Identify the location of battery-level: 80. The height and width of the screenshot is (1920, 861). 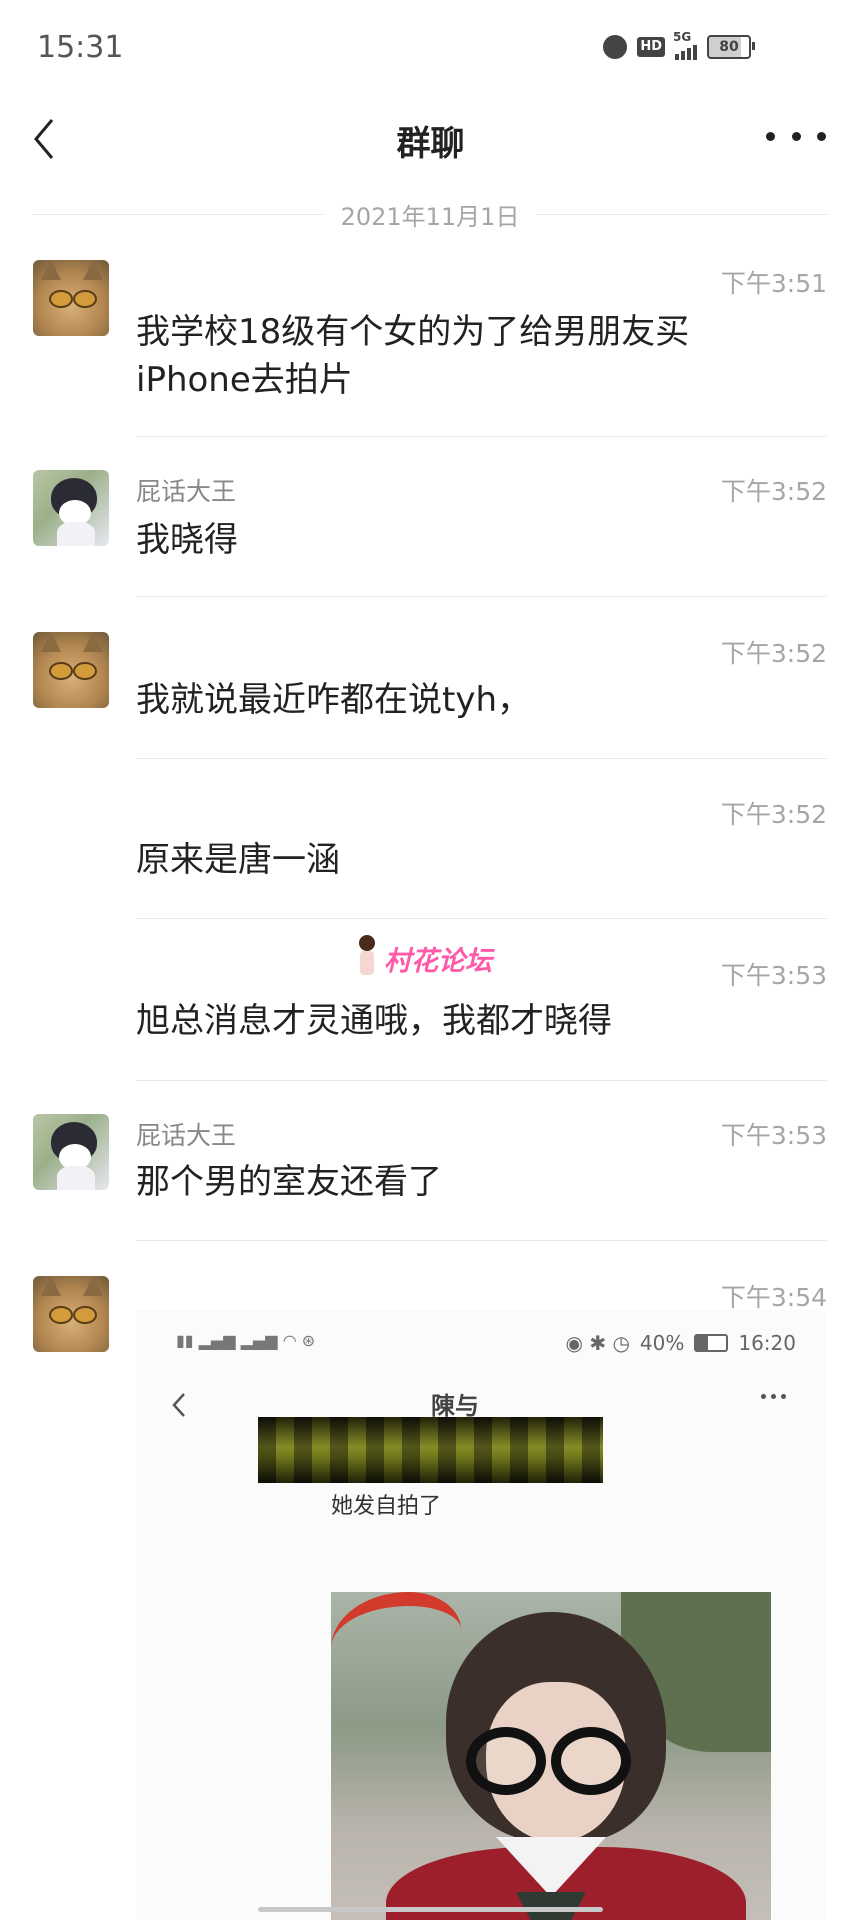
(729, 47).